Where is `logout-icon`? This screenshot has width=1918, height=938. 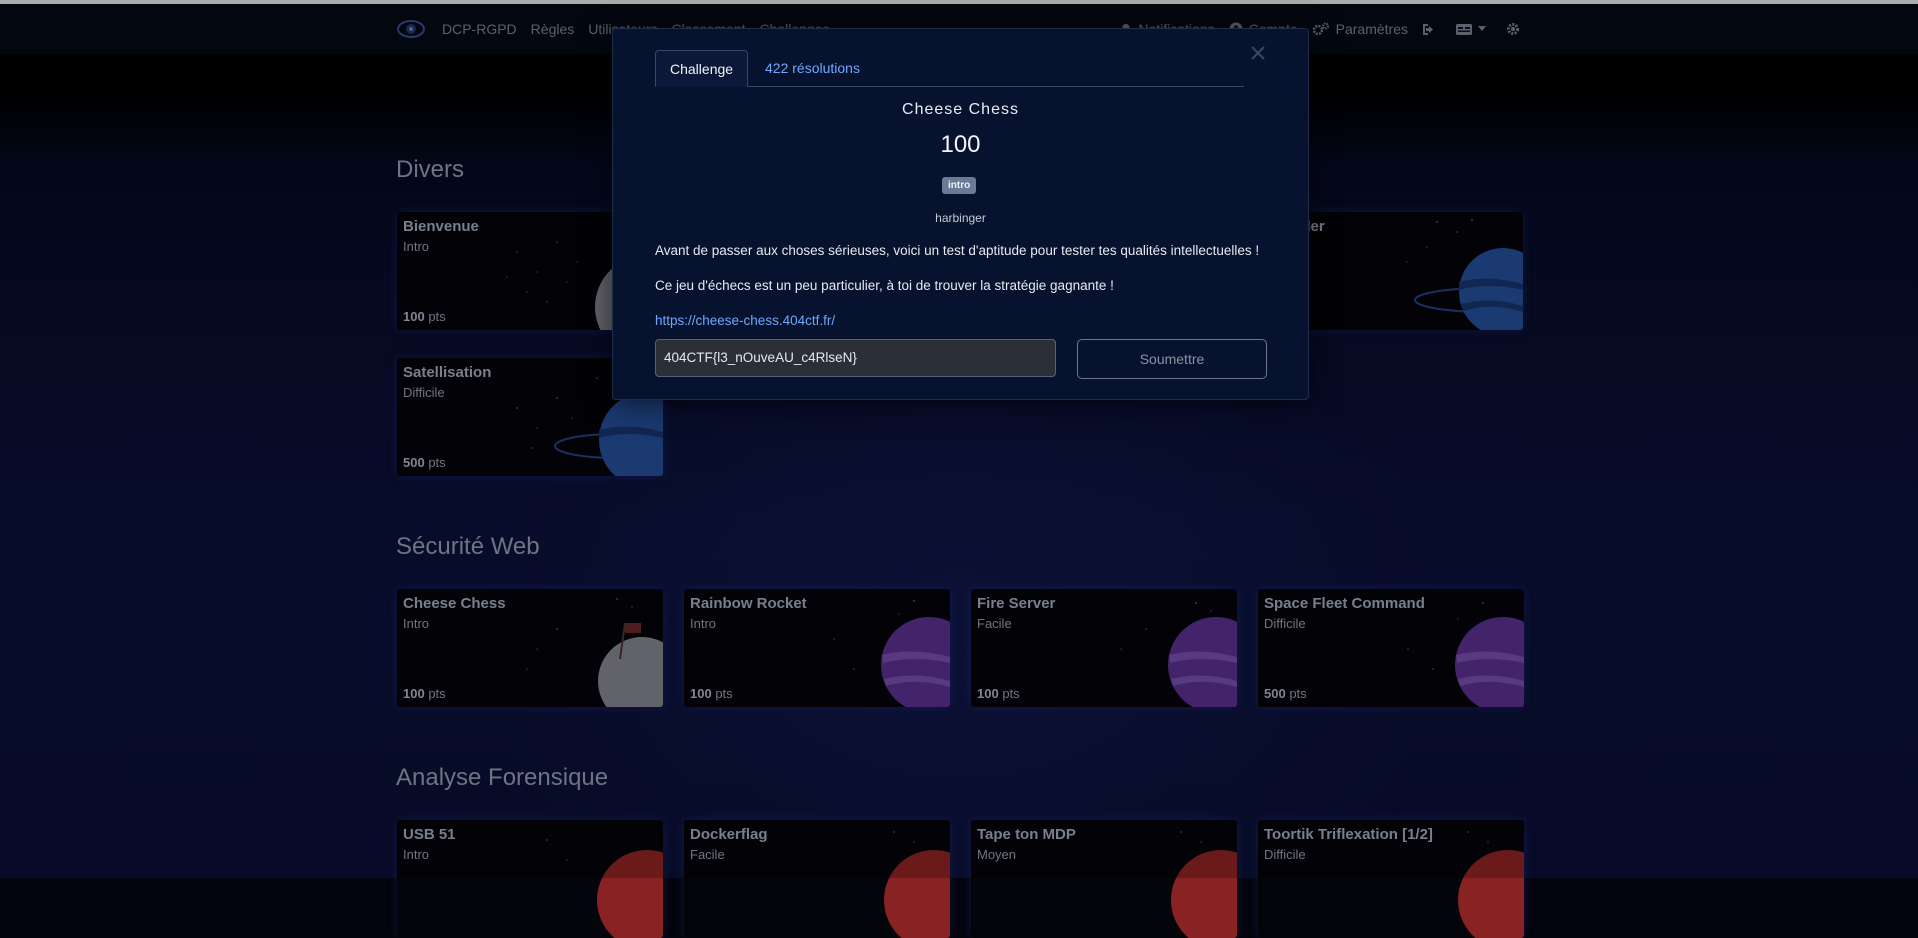 logout-icon is located at coordinates (1428, 29).